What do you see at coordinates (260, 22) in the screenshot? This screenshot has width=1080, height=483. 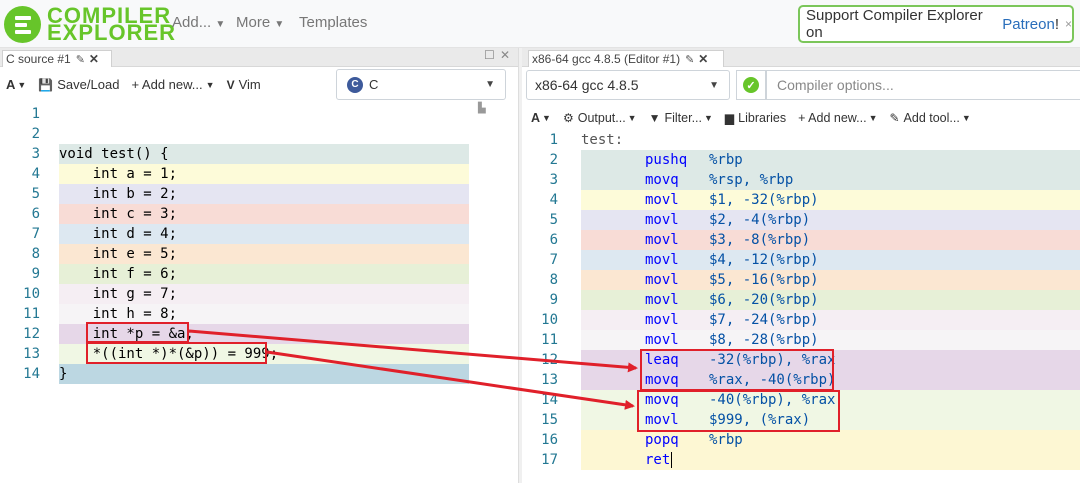 I see `more-menu: More ▼` at bounding box center [260, 22].